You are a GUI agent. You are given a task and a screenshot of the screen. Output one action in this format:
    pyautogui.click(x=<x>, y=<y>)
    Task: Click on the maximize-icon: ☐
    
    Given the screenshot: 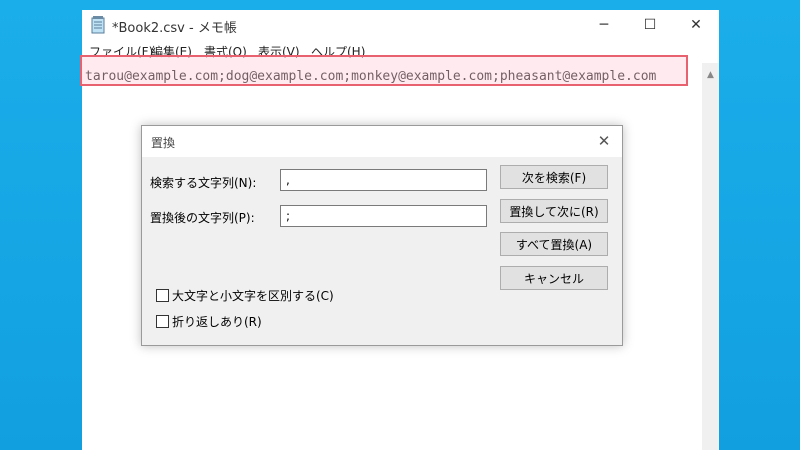 What is the action you would take?
    pyautogui.click(x=650, y=25)
    